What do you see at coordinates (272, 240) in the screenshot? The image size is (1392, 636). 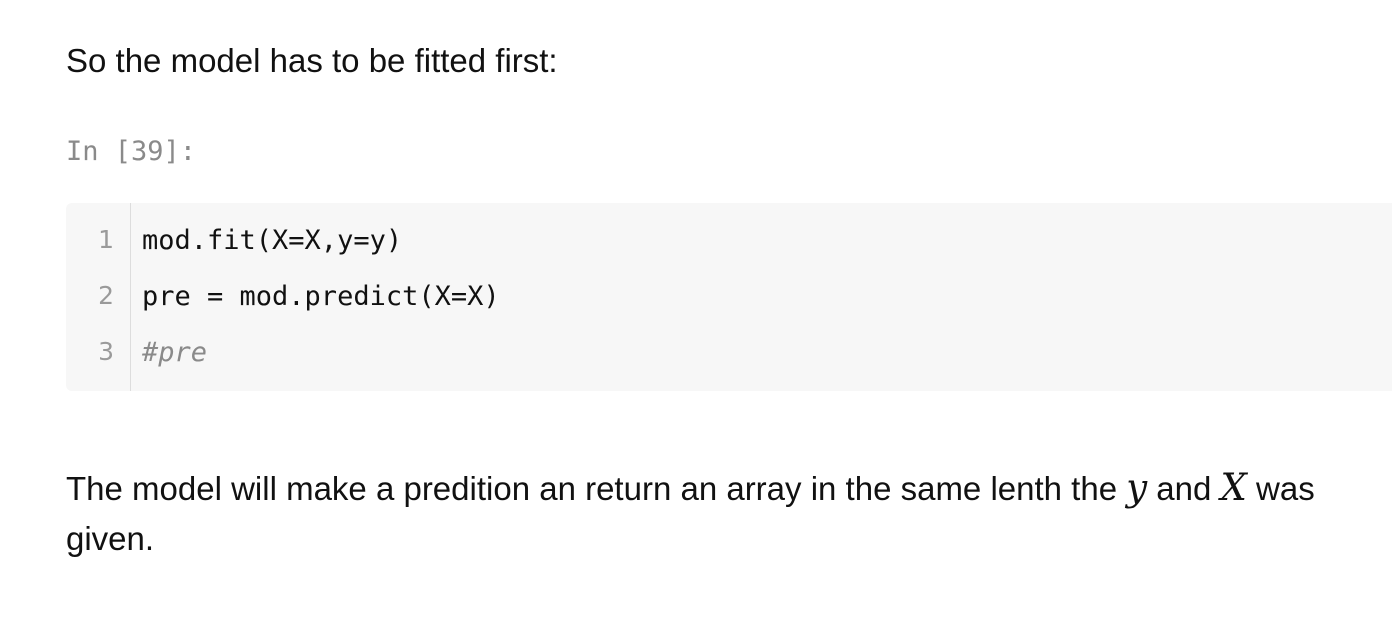 I see `code-line-1: mod.fit(X=X,y=y)` at bounding box center [272, 240].